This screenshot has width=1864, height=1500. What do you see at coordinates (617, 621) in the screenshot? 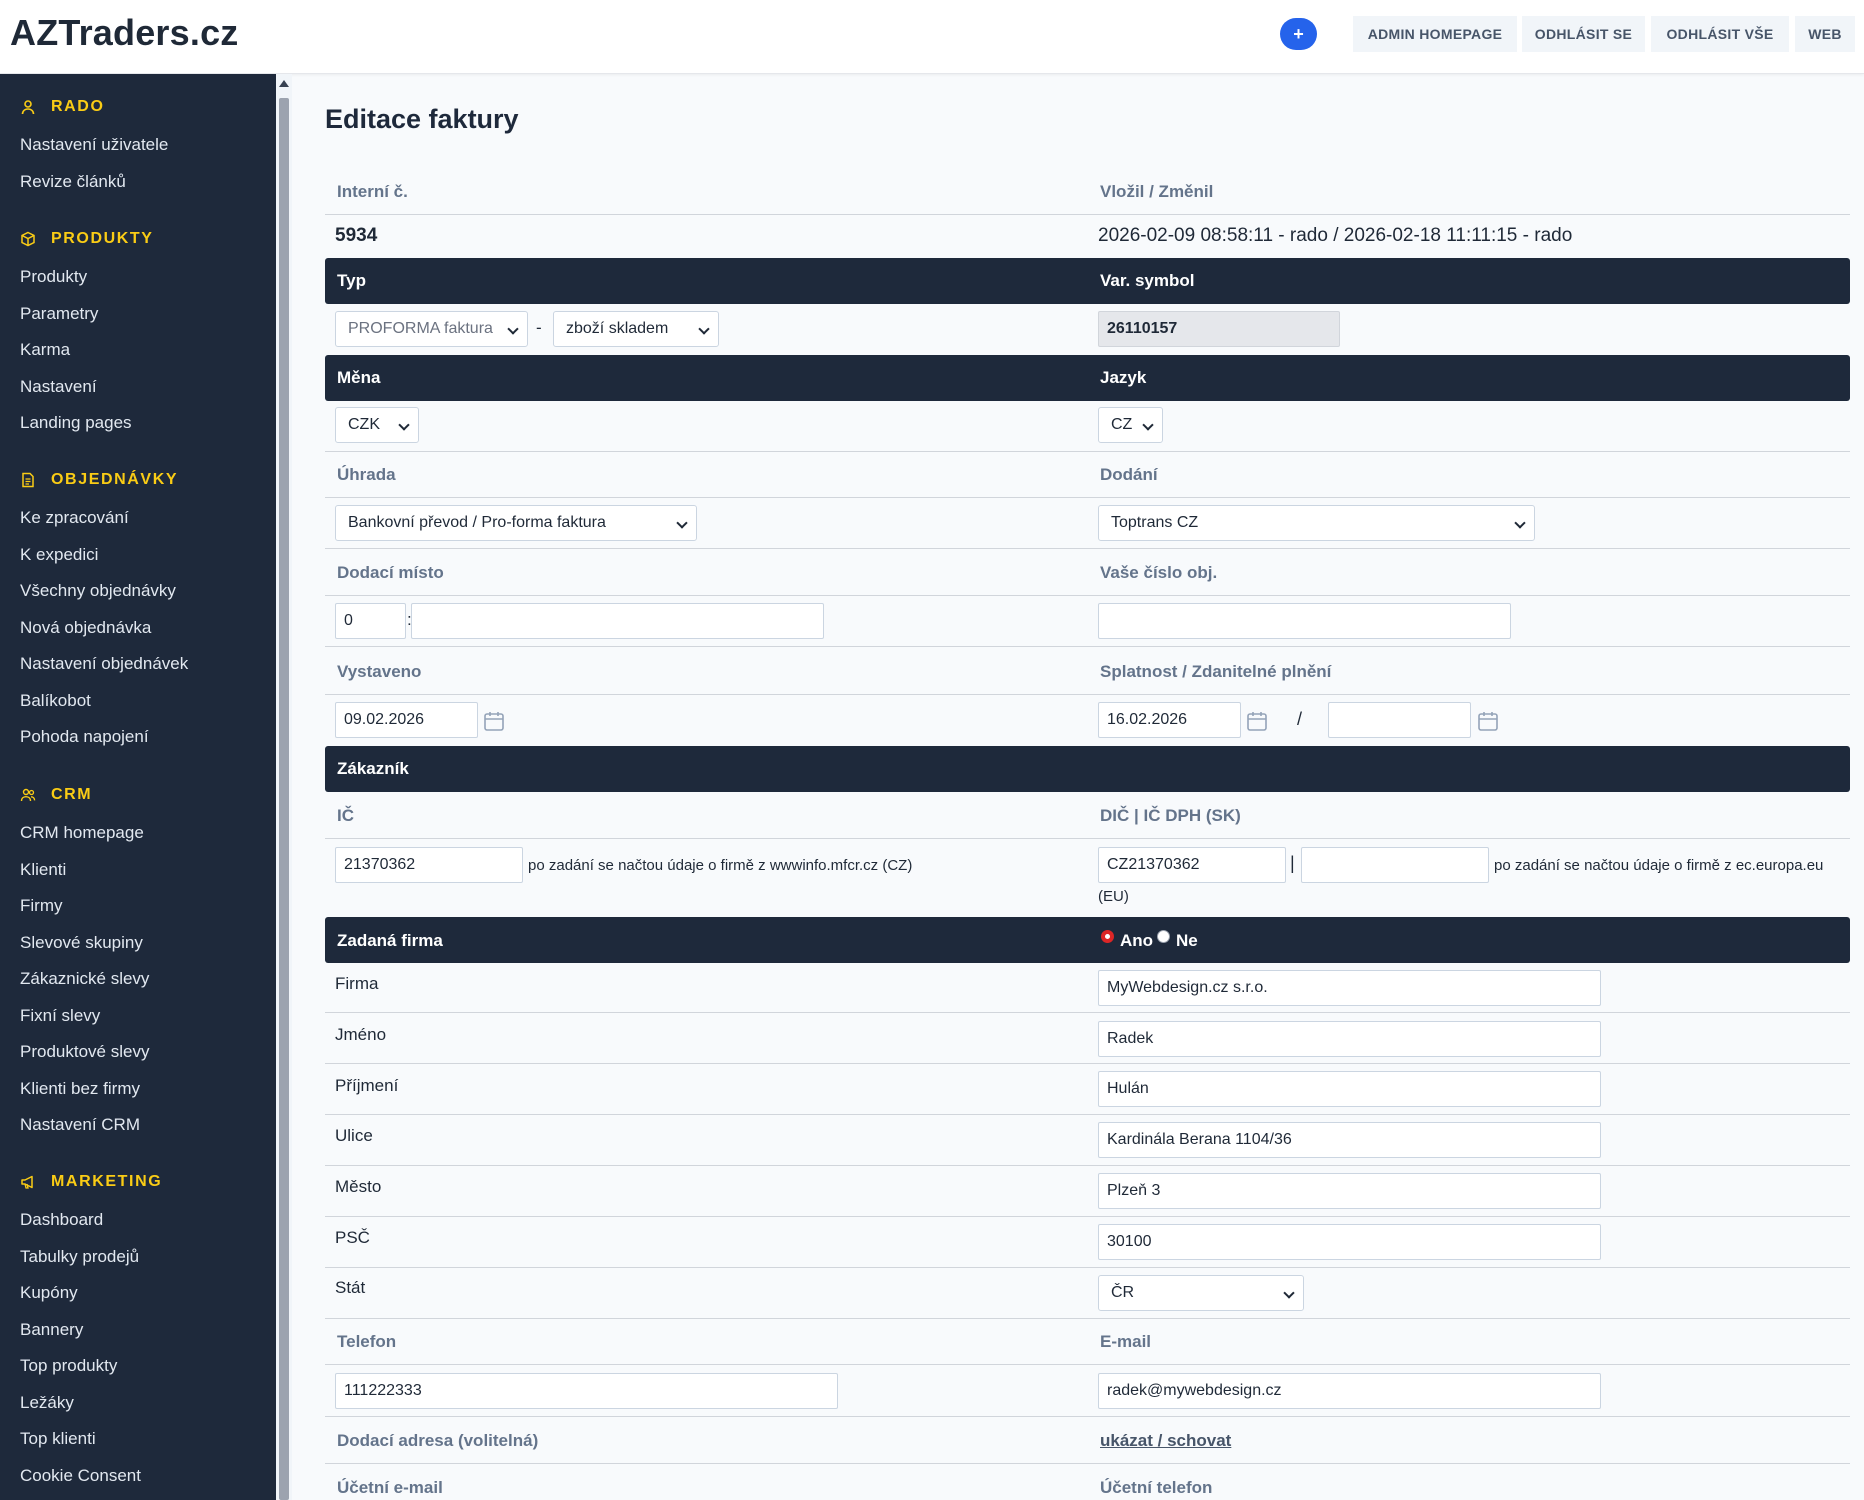
I see `dodaci-misto-text-input` at bounding box center [617, 621].